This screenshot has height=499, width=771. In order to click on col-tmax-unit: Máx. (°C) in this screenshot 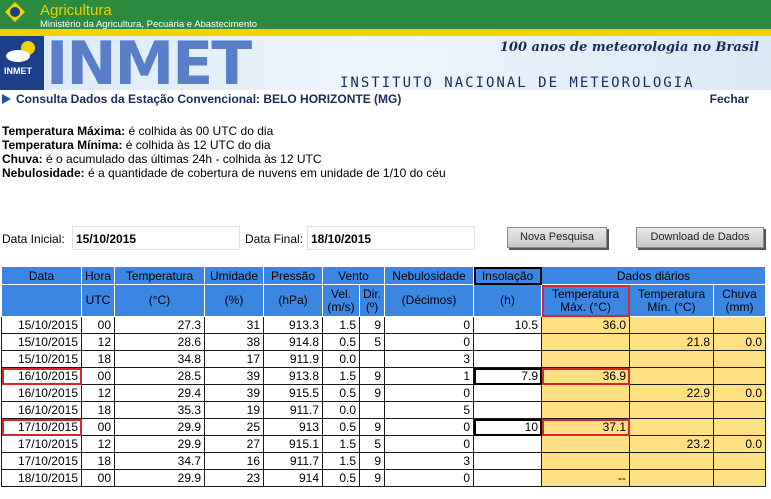, I will do `click(585, 306)`.